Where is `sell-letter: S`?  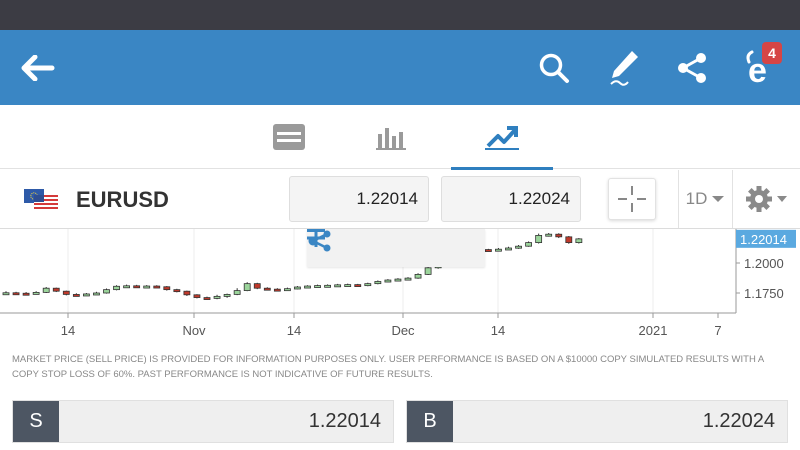
sell-letter: S is located at coordinates (36, 421).